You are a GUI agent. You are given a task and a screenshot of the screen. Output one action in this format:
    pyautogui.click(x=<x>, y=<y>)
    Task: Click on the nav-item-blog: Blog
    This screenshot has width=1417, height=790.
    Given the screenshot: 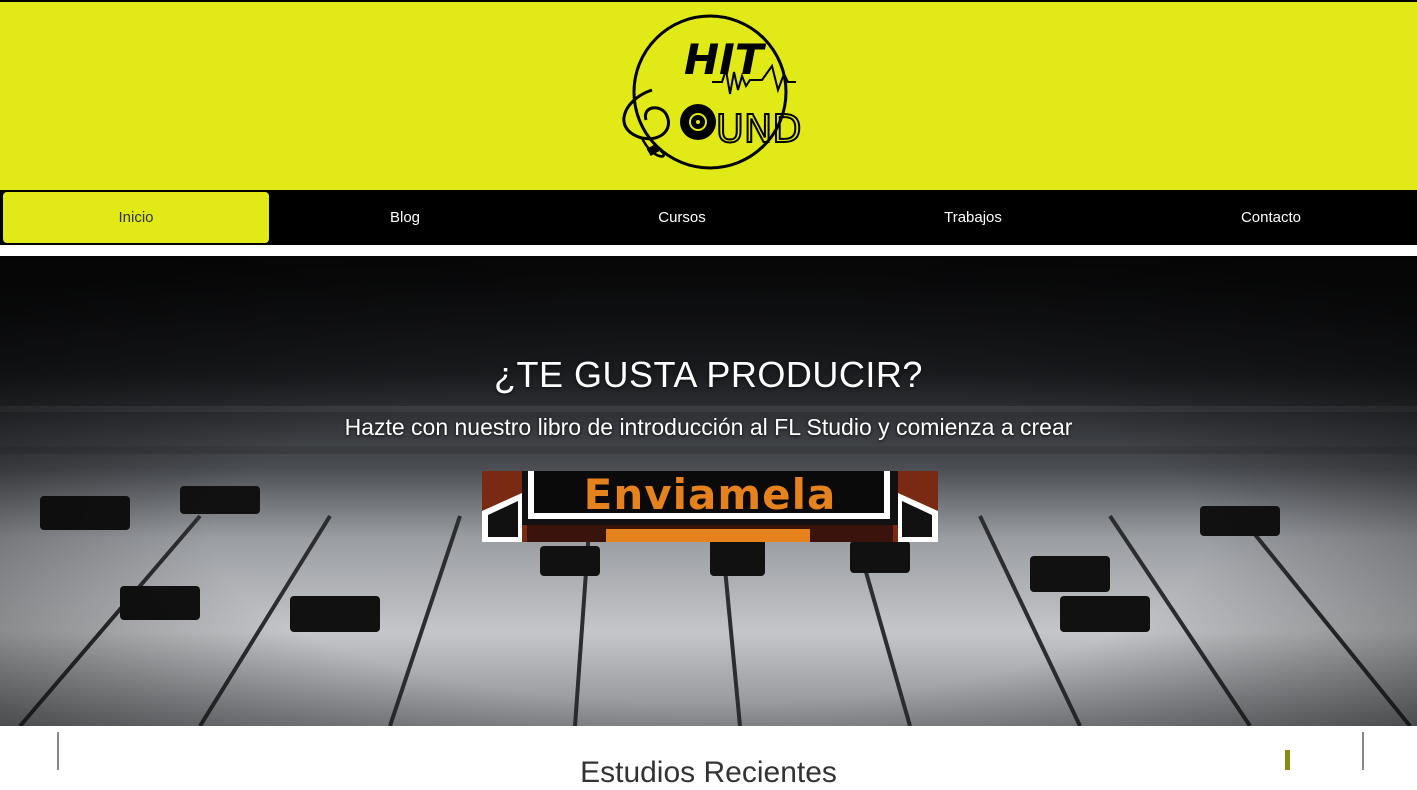 What is the action you would take?
    pyautogui.click(x=405, y=217)
    